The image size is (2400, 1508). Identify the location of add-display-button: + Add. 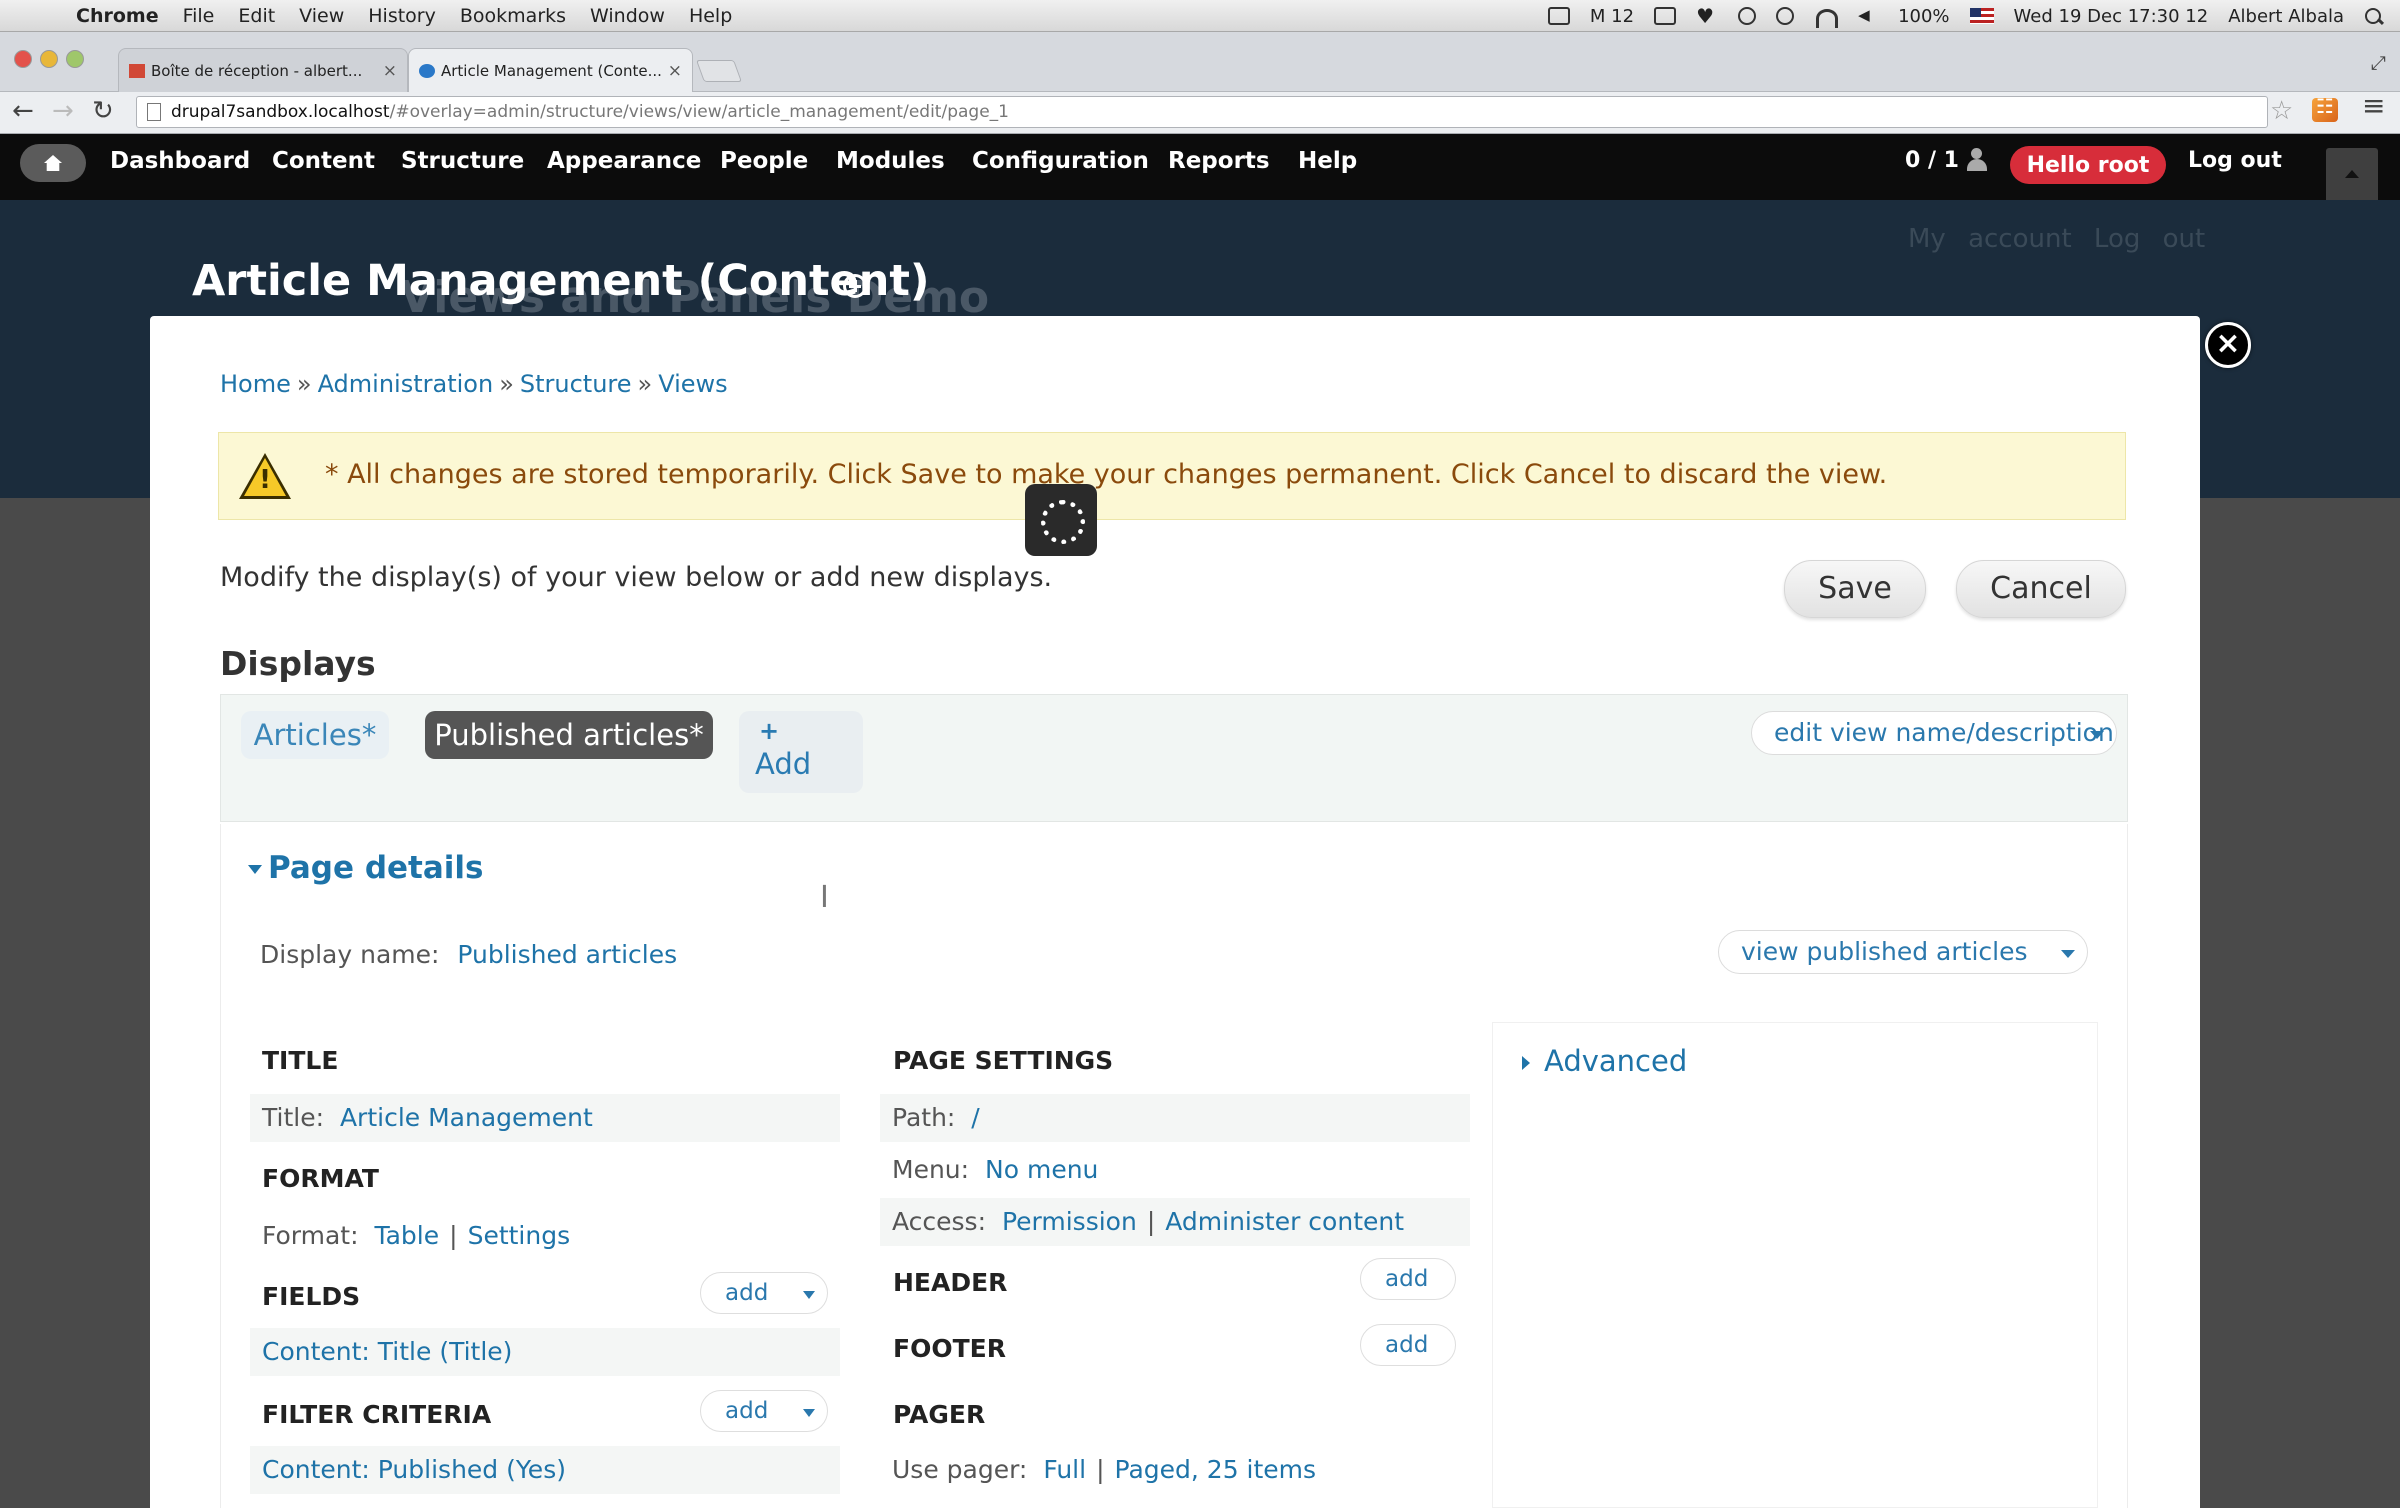
(801, 752).